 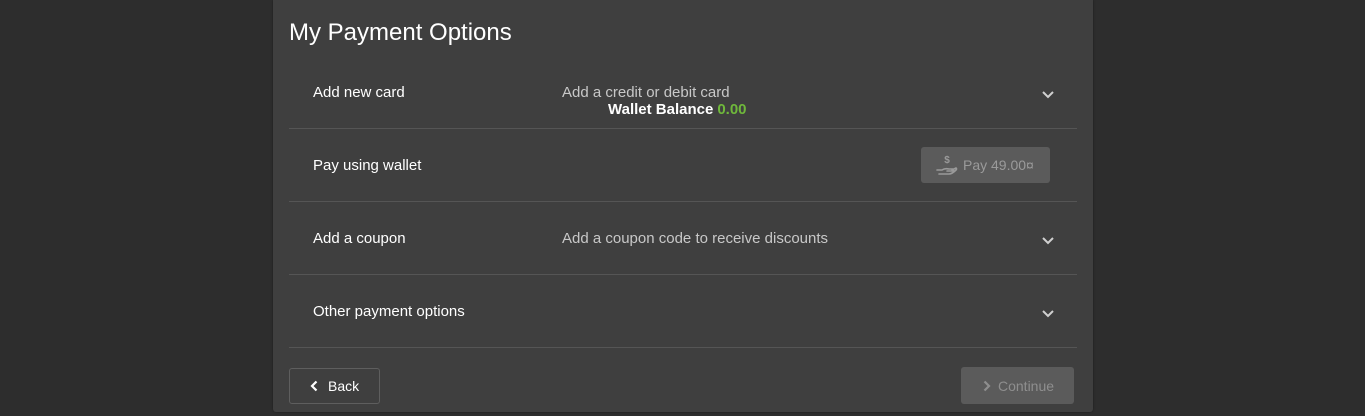 I want to click on other-payment-options-label: Other payment options, so click(x=389, y=311).